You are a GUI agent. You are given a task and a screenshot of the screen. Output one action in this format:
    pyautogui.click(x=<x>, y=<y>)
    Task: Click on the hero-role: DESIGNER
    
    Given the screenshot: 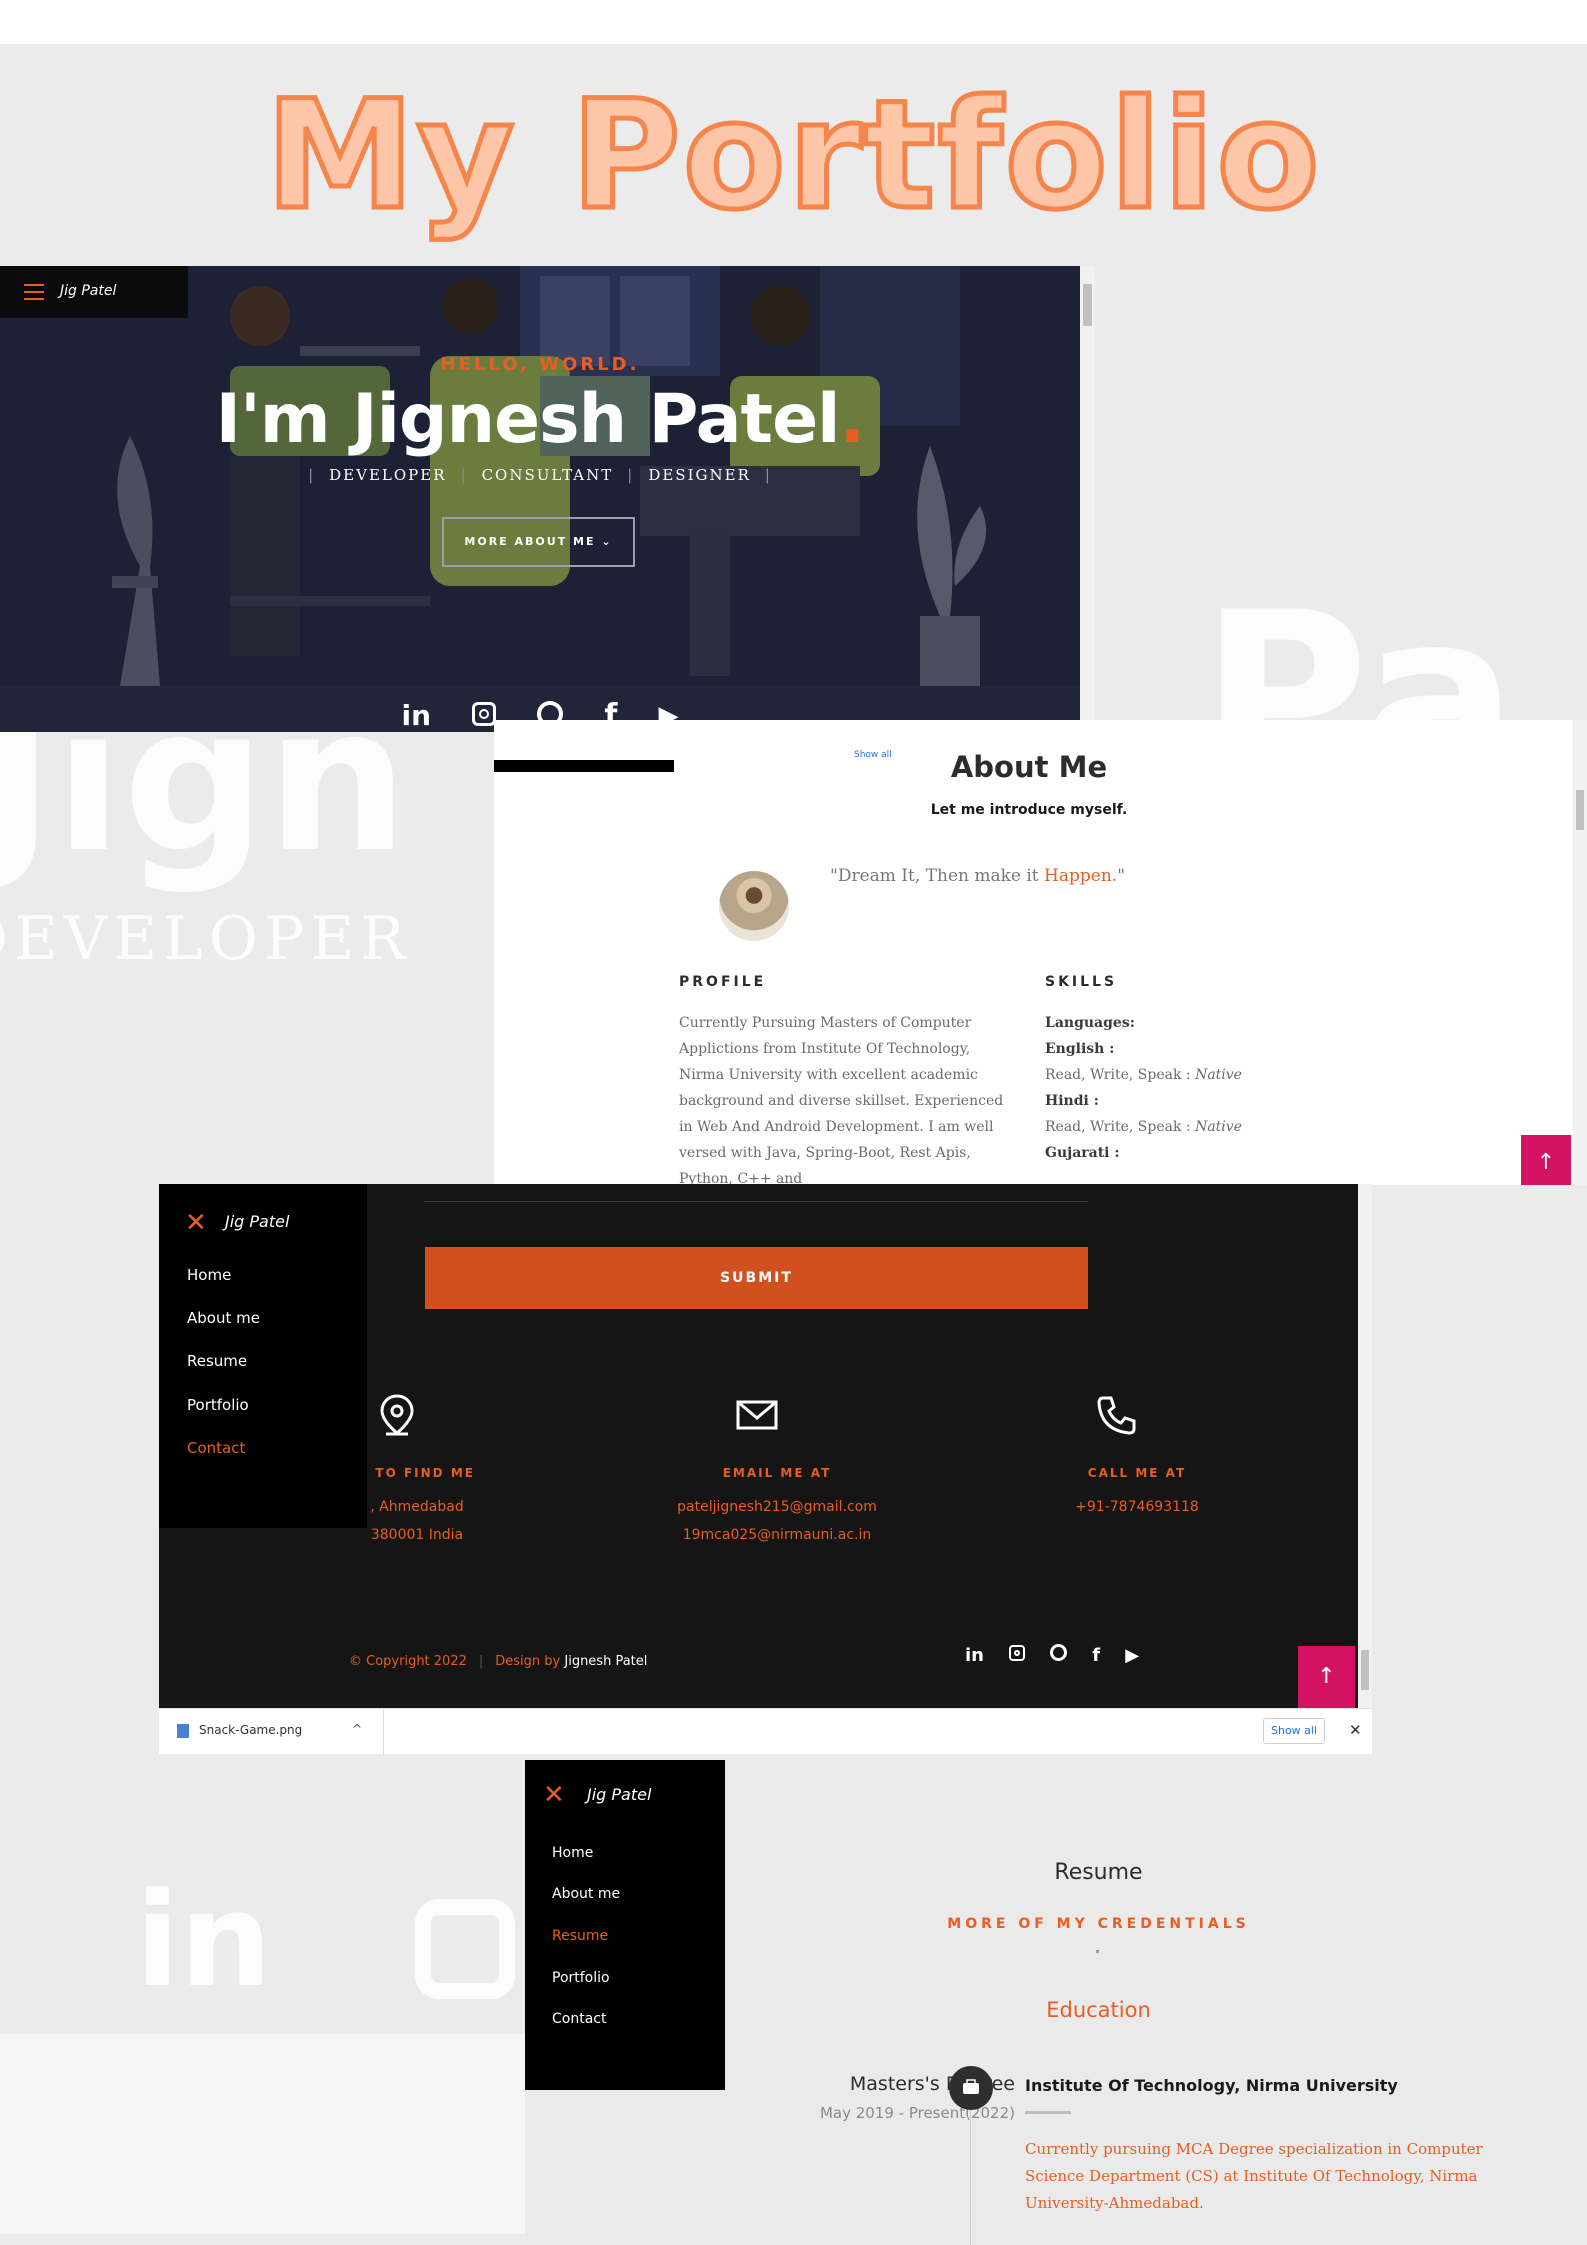 What is the action you would take?
    pyautogui.click(x=699, y=475)
    